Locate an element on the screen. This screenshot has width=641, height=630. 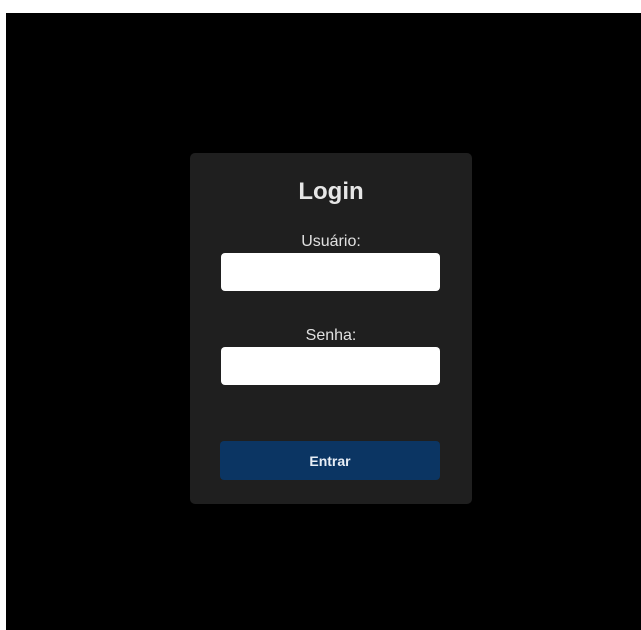
password-input is located at coordinates (330, 366).